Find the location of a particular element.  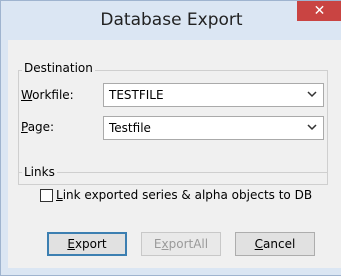

close-button: ✕ is located at coordinates (319, 11).